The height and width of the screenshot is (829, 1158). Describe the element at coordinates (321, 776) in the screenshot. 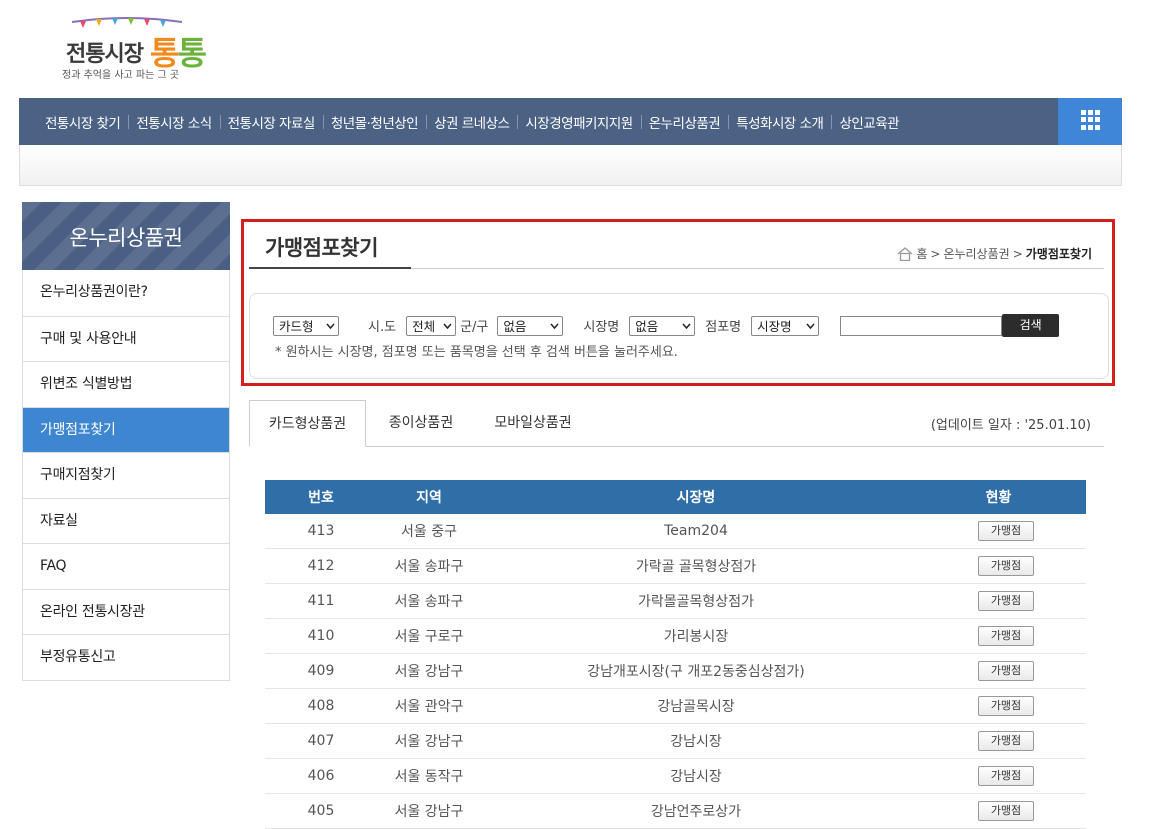

I see `cell-number: 406` at that location.